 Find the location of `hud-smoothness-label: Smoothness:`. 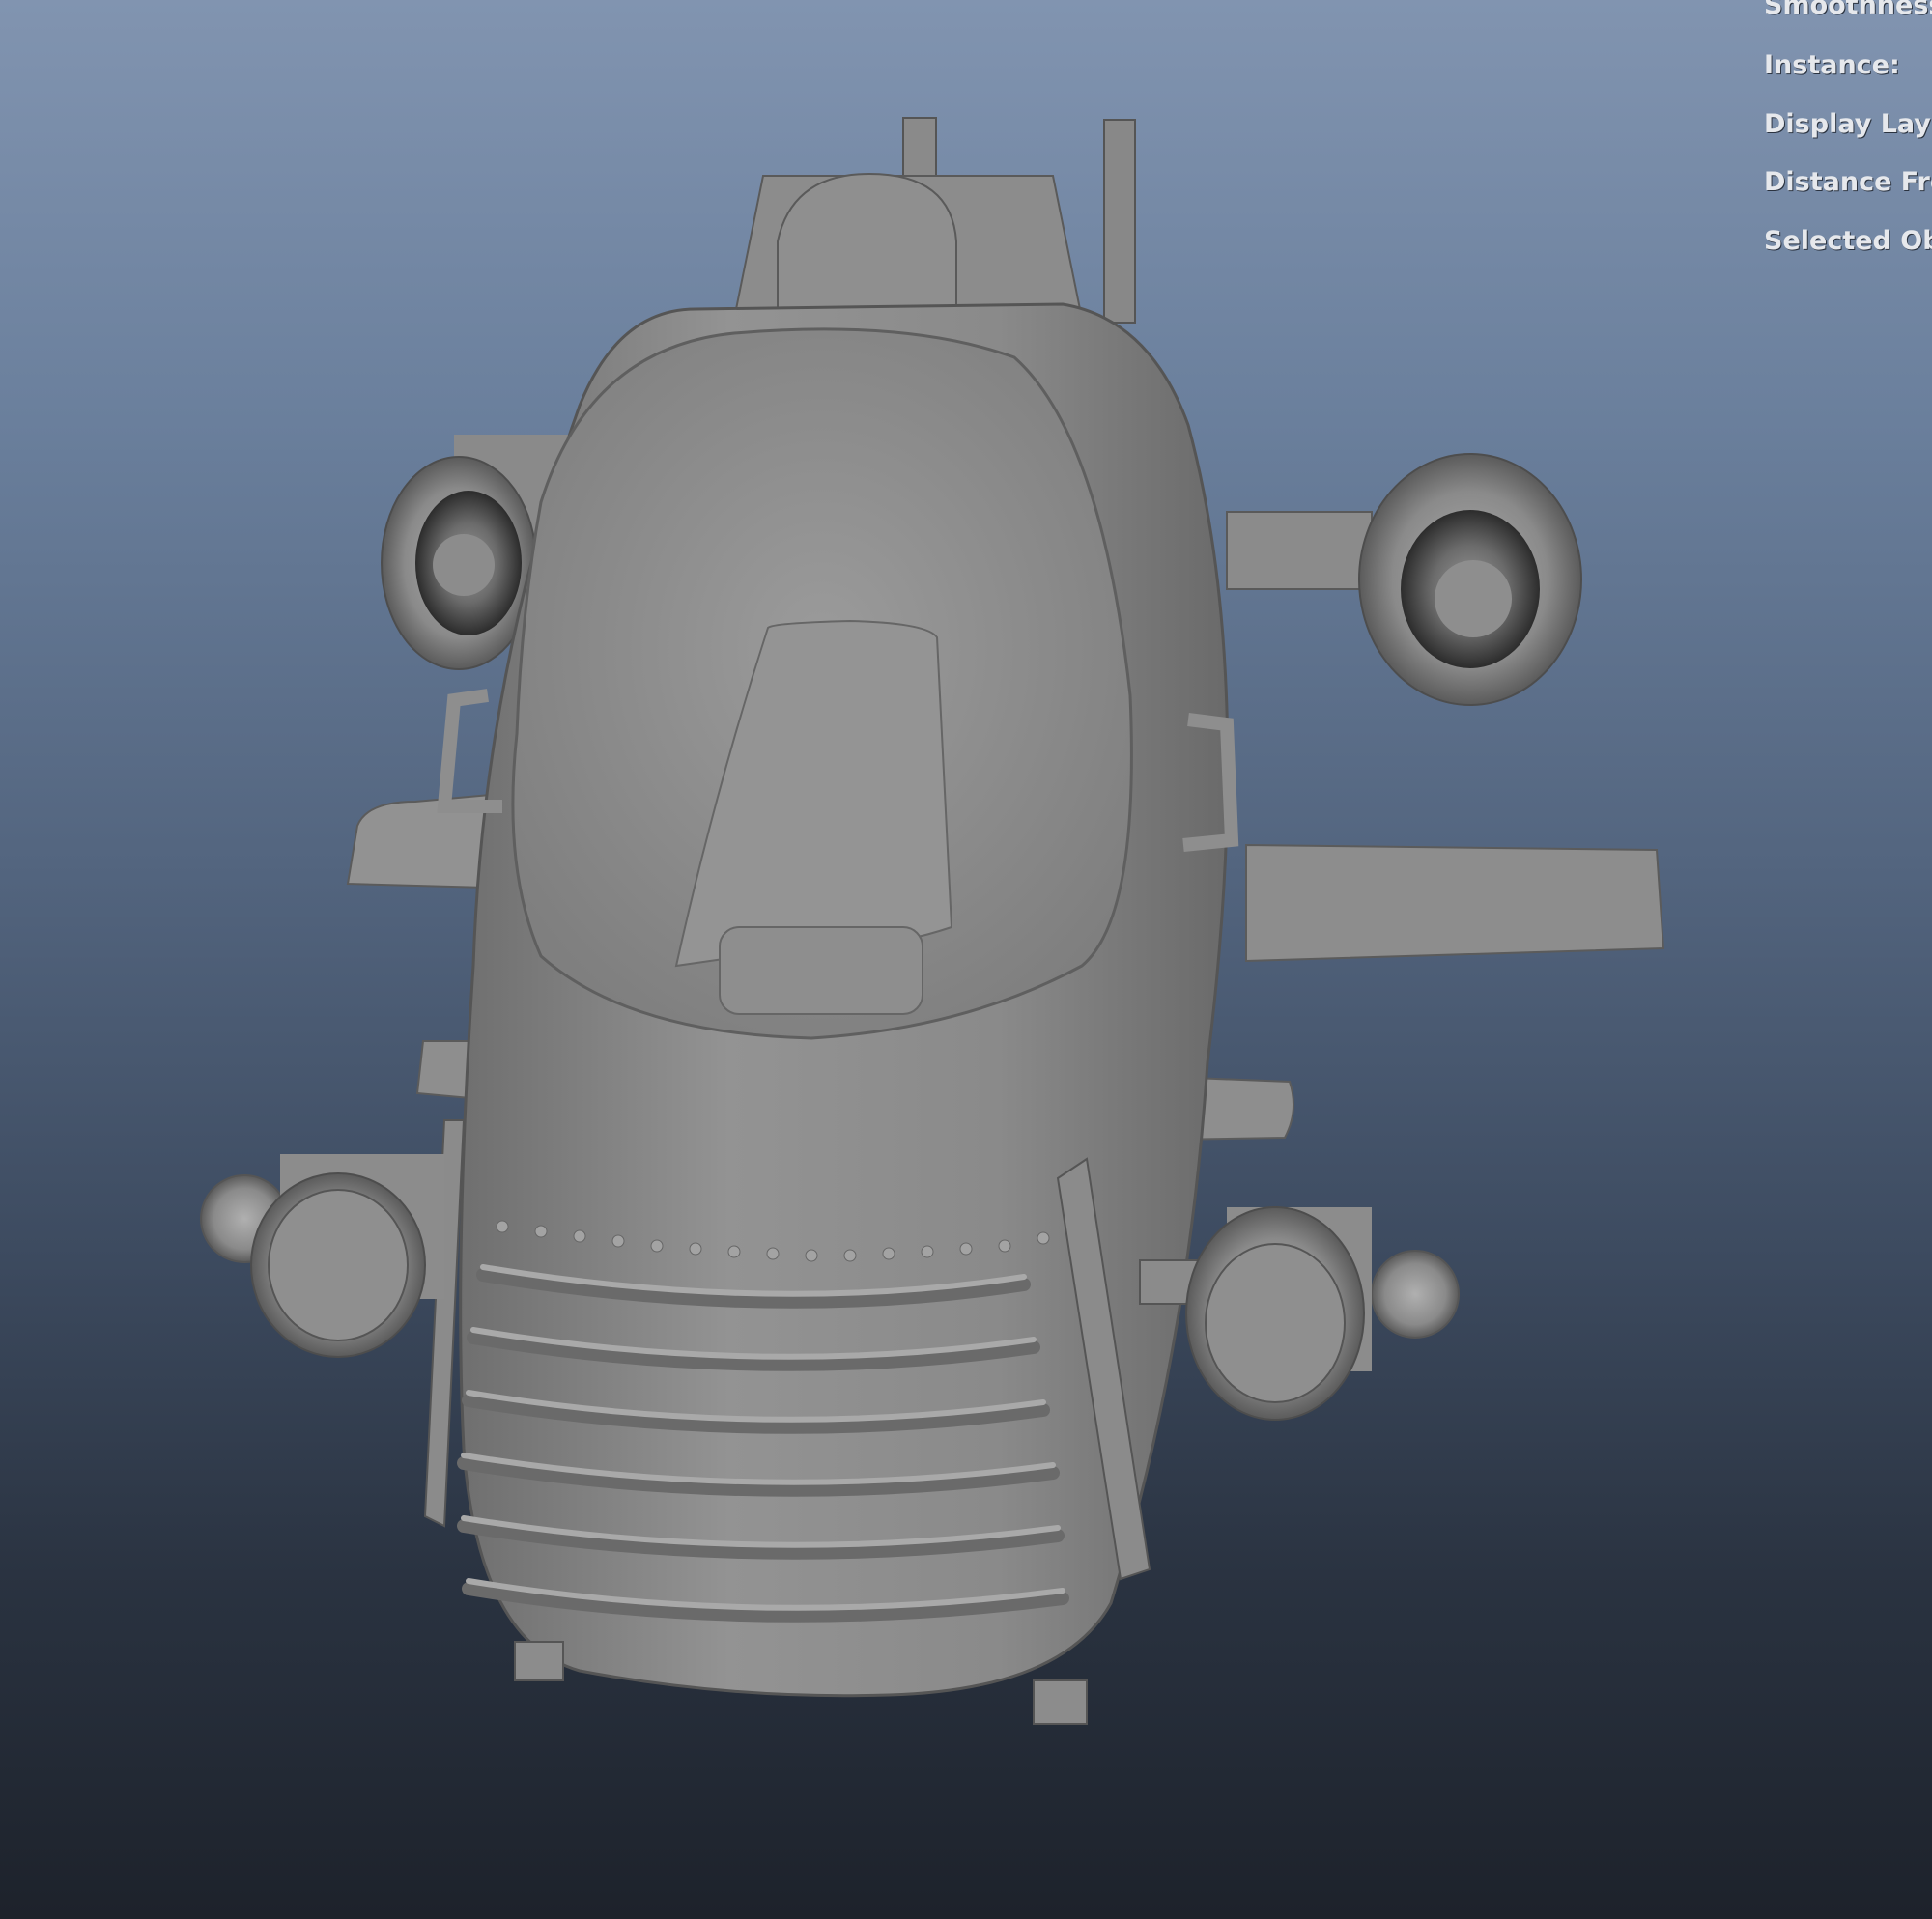

hud-smoothness-label: Smoothness: is located at coordinates (1848, 10).